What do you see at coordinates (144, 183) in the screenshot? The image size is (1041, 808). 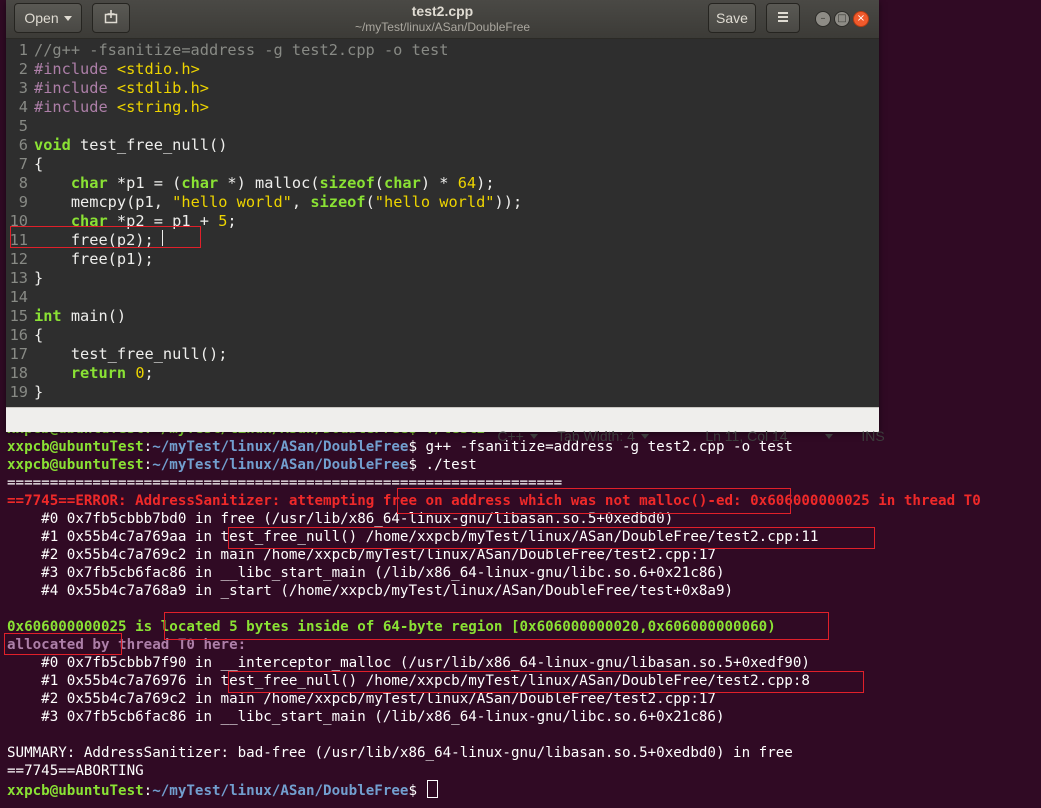 I see `code-token: *p1 = (` at bounding box center [144, 183].